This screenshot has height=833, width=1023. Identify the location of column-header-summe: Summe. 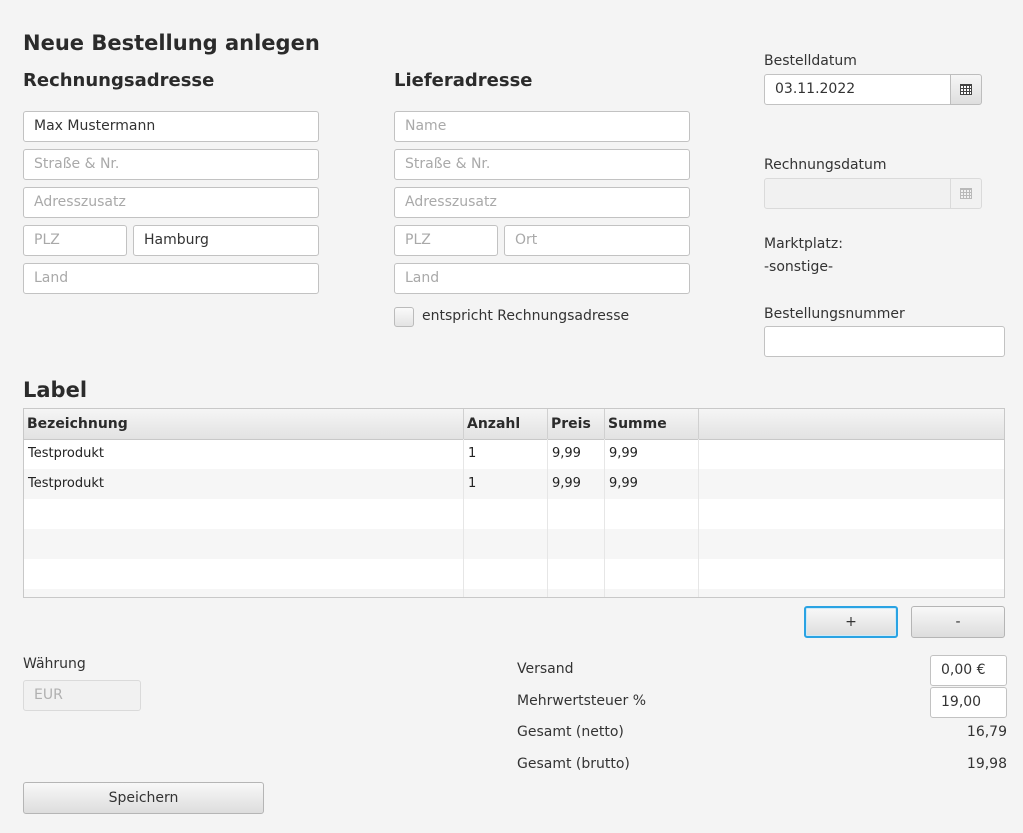
(652, 424).